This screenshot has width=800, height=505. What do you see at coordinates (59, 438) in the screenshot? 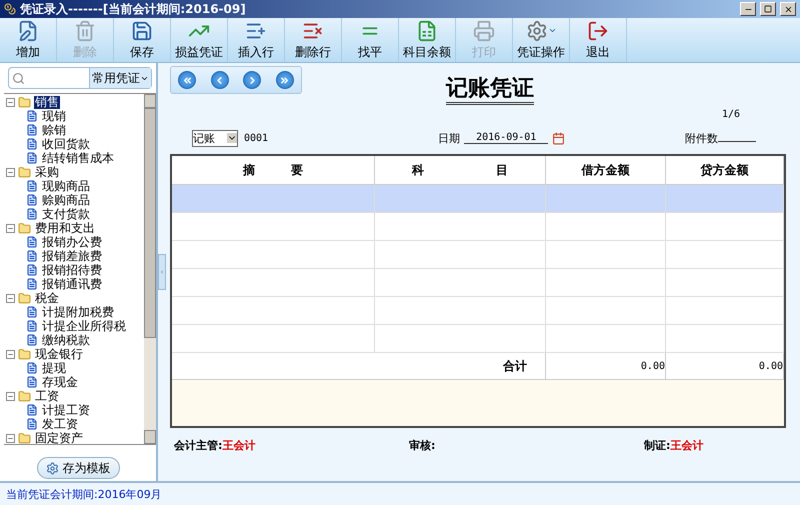
I see `tree-item: 固定资产` at bounding box center [59, 438].